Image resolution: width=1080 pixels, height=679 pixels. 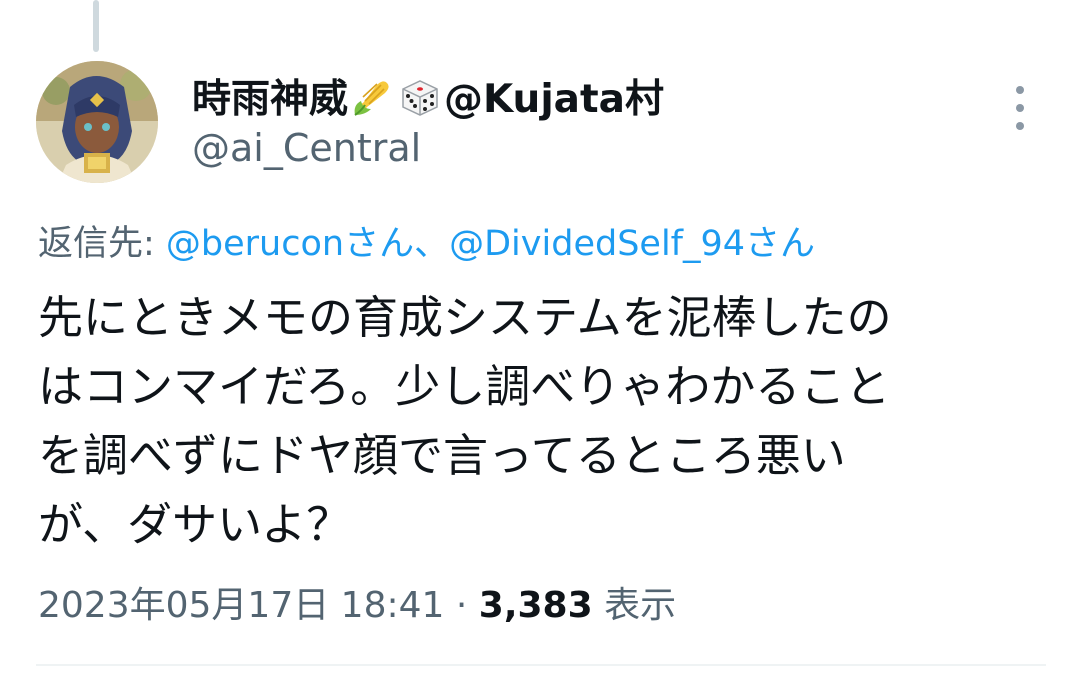 What do you see at coordinates (541, 665) in the screenshot?
I see `divider` at bounding box center [541, 665].